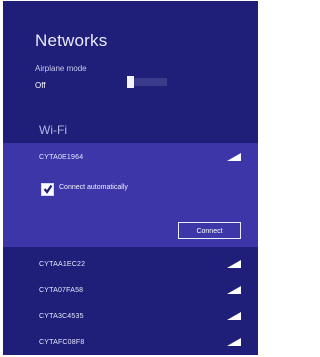 The height and width of the screenshot is (357, 320). Describe the element at coordinates (61, 316) in the screenshot. I see `network-name: CYTA3C4535` at that location.